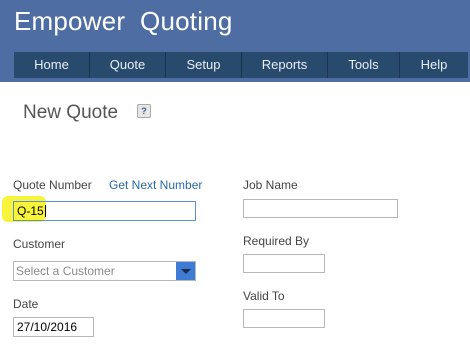  What do you see at coordinates (39, 244) in the screenshot?
I see `customer-label: Customer` at bounding box center [39, 244].